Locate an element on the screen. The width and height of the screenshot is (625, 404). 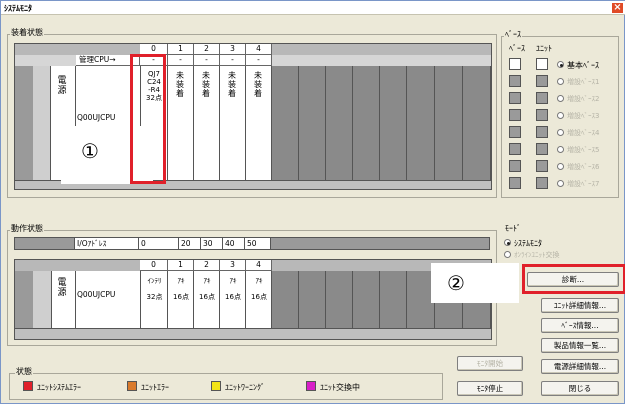
io-address-row: I/Oｱﾄﾞﾚｽ 0 20 30 40 50 is located at coordinates (253, 244).